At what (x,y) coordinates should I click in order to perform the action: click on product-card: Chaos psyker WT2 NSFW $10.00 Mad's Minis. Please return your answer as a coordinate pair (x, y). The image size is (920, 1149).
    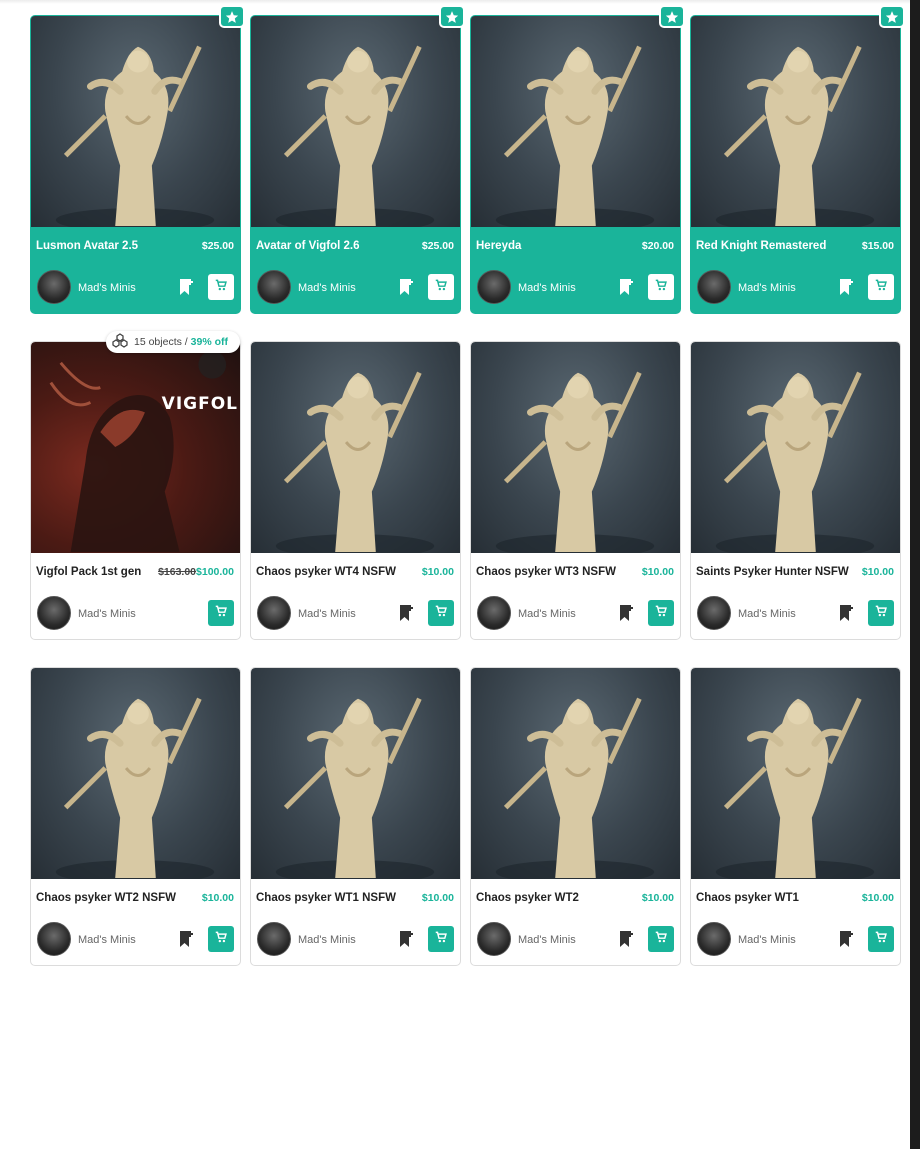
    Looking at the image, I should click on (135, 816).